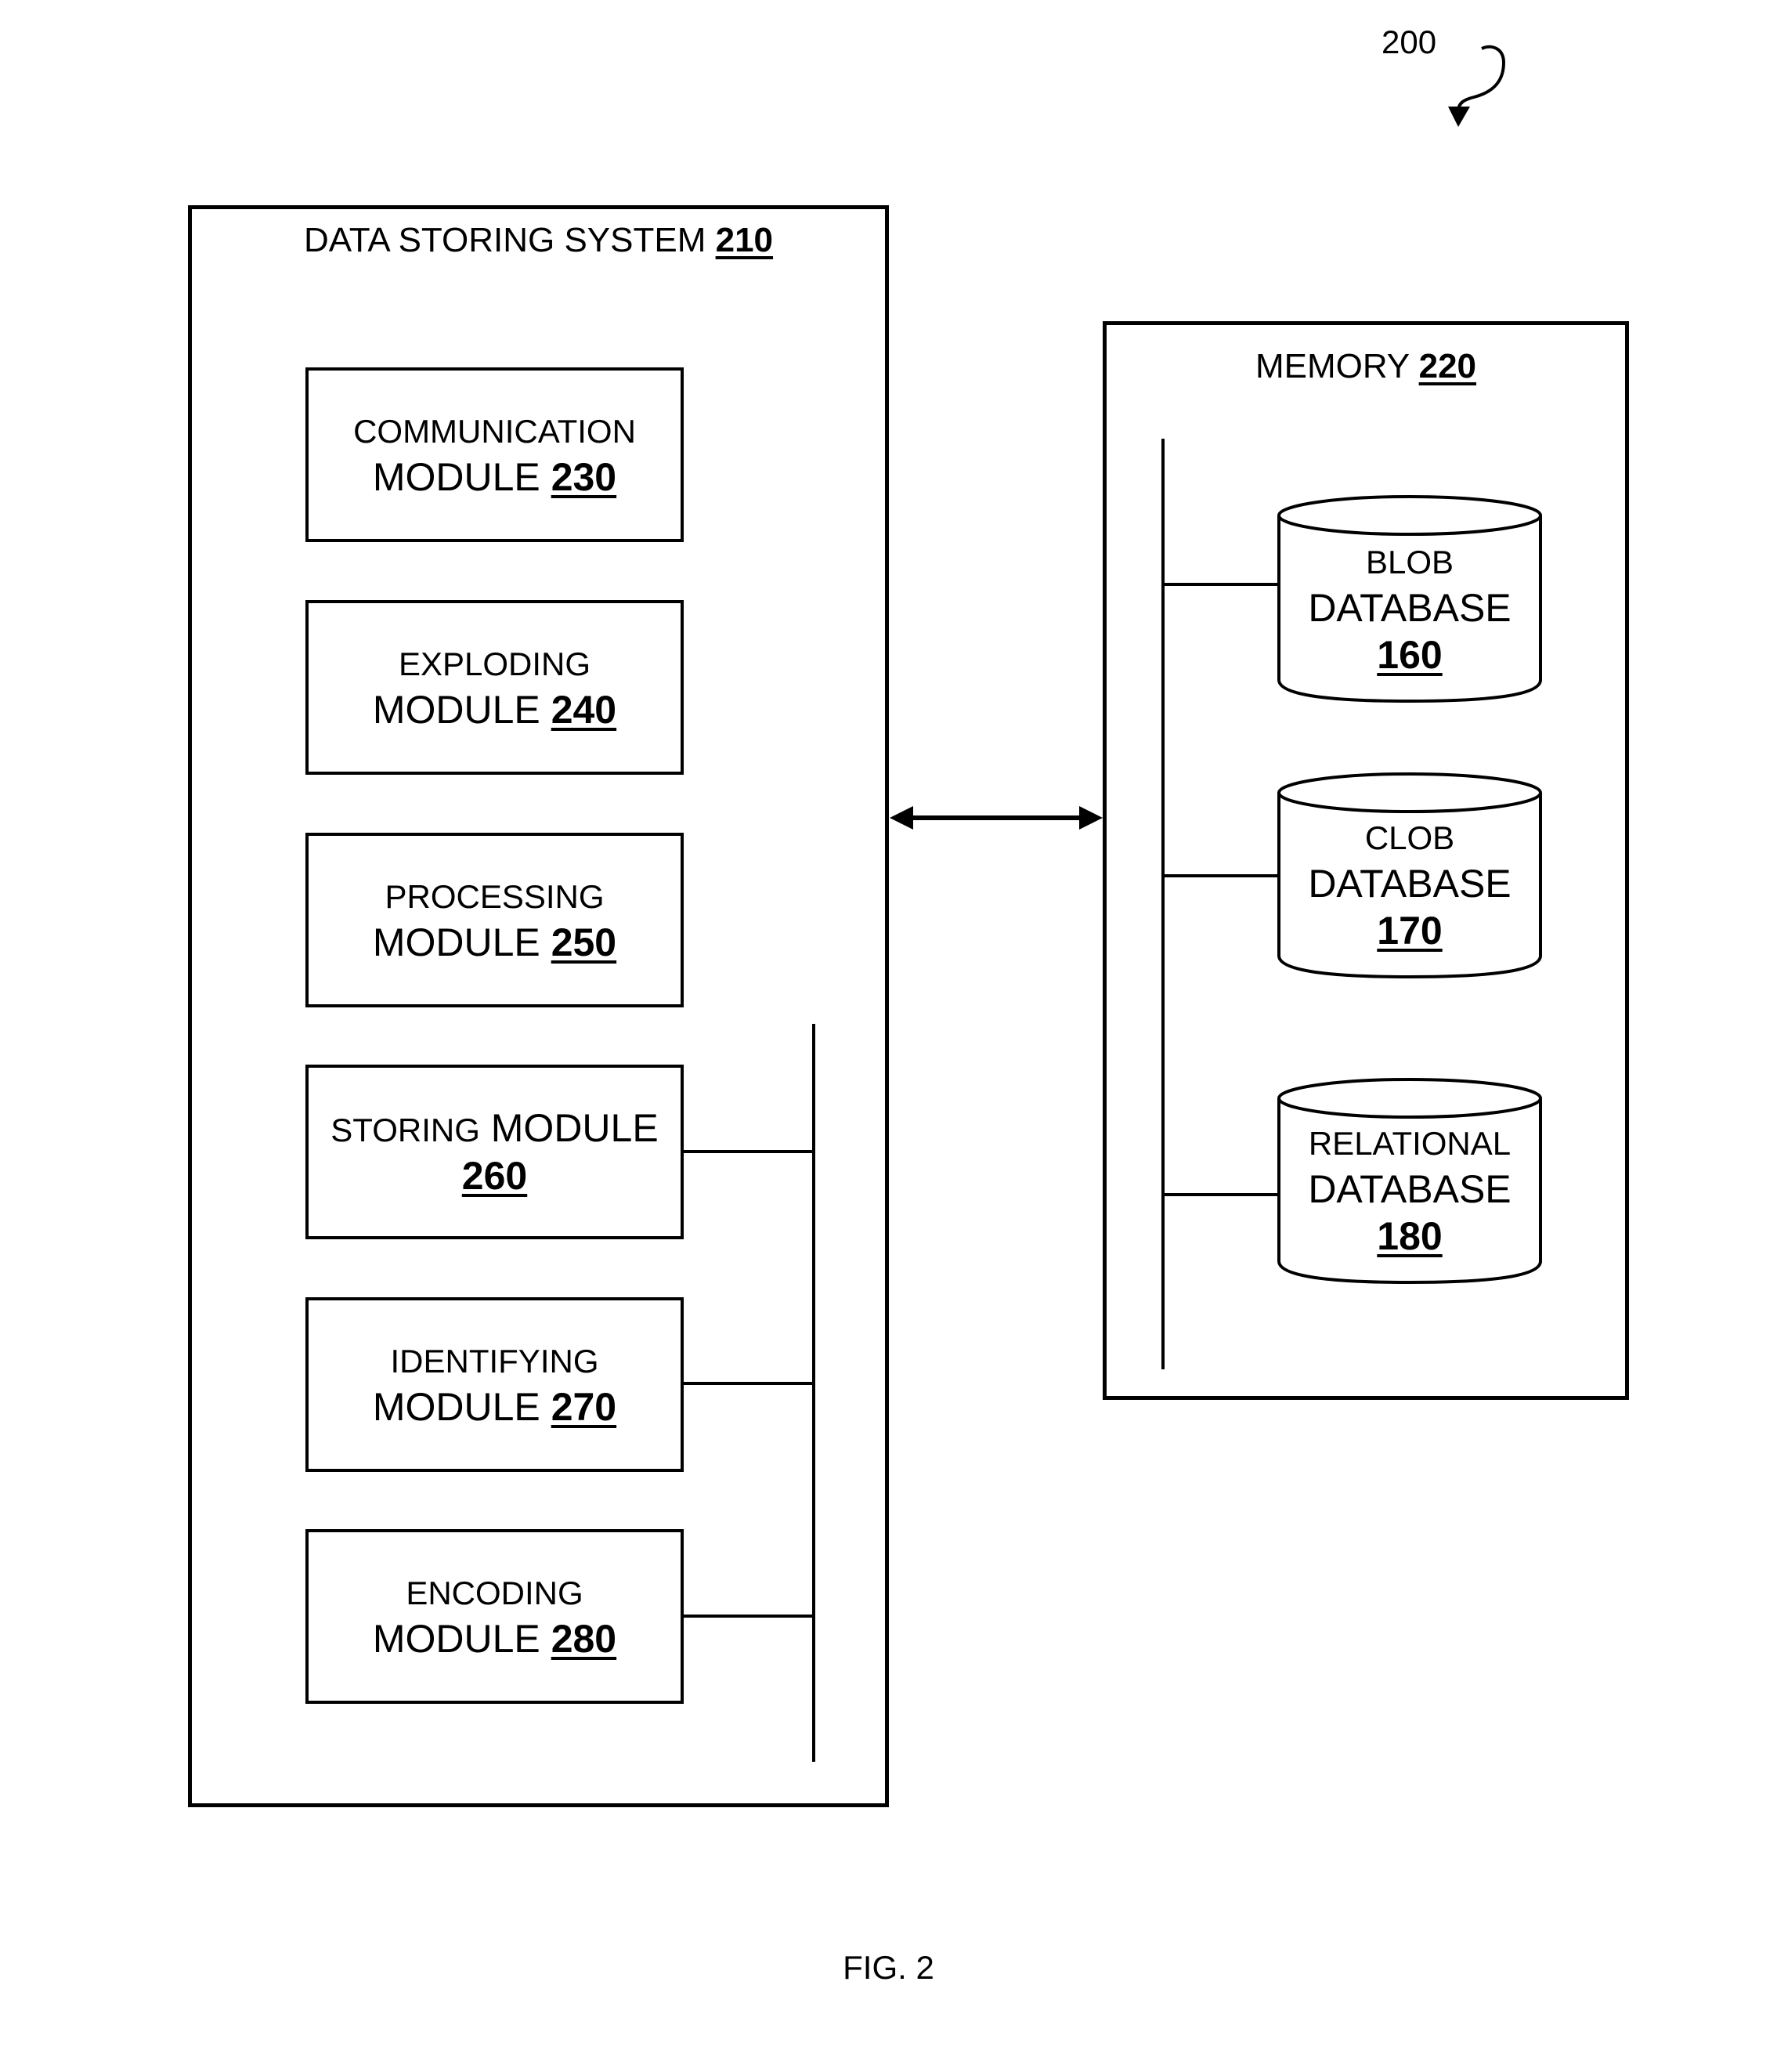  Describe the element at coordinates (494, 687) in the screenshot. I see `exploding-module: EXPLODING MODULE 240` at that location.